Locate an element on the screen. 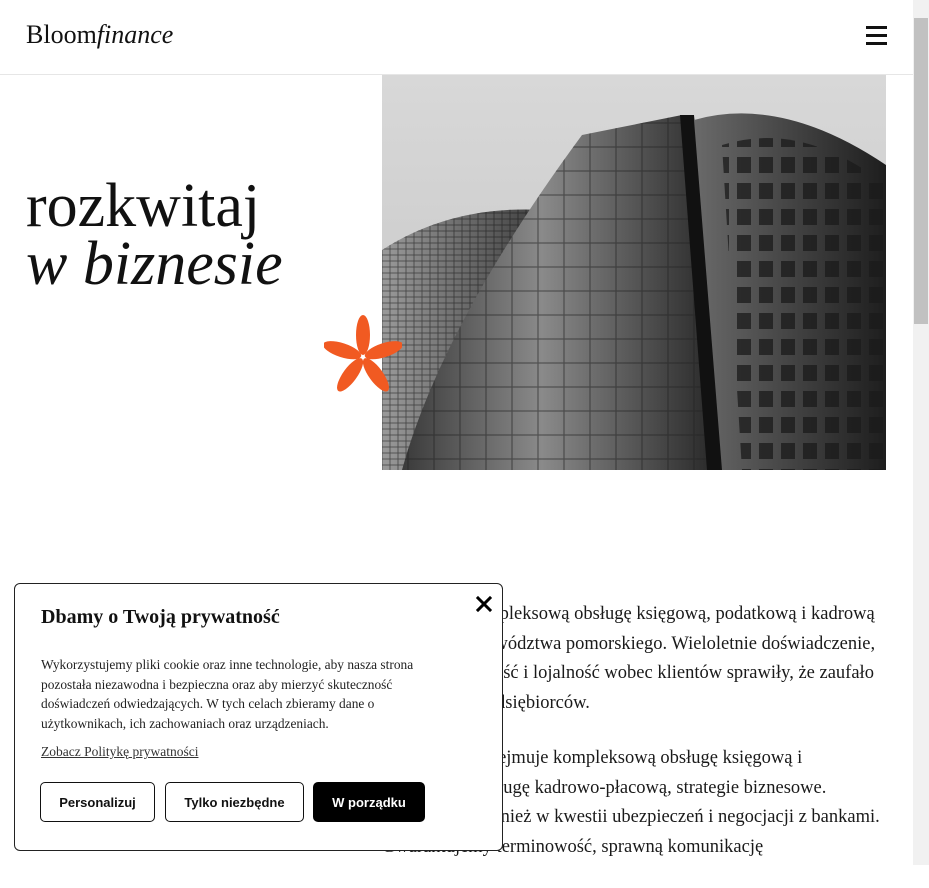 Image resolution: width=929 pixels, height=888 pixels. logo-main-text: Bloom is located at coordinates (61, 34).